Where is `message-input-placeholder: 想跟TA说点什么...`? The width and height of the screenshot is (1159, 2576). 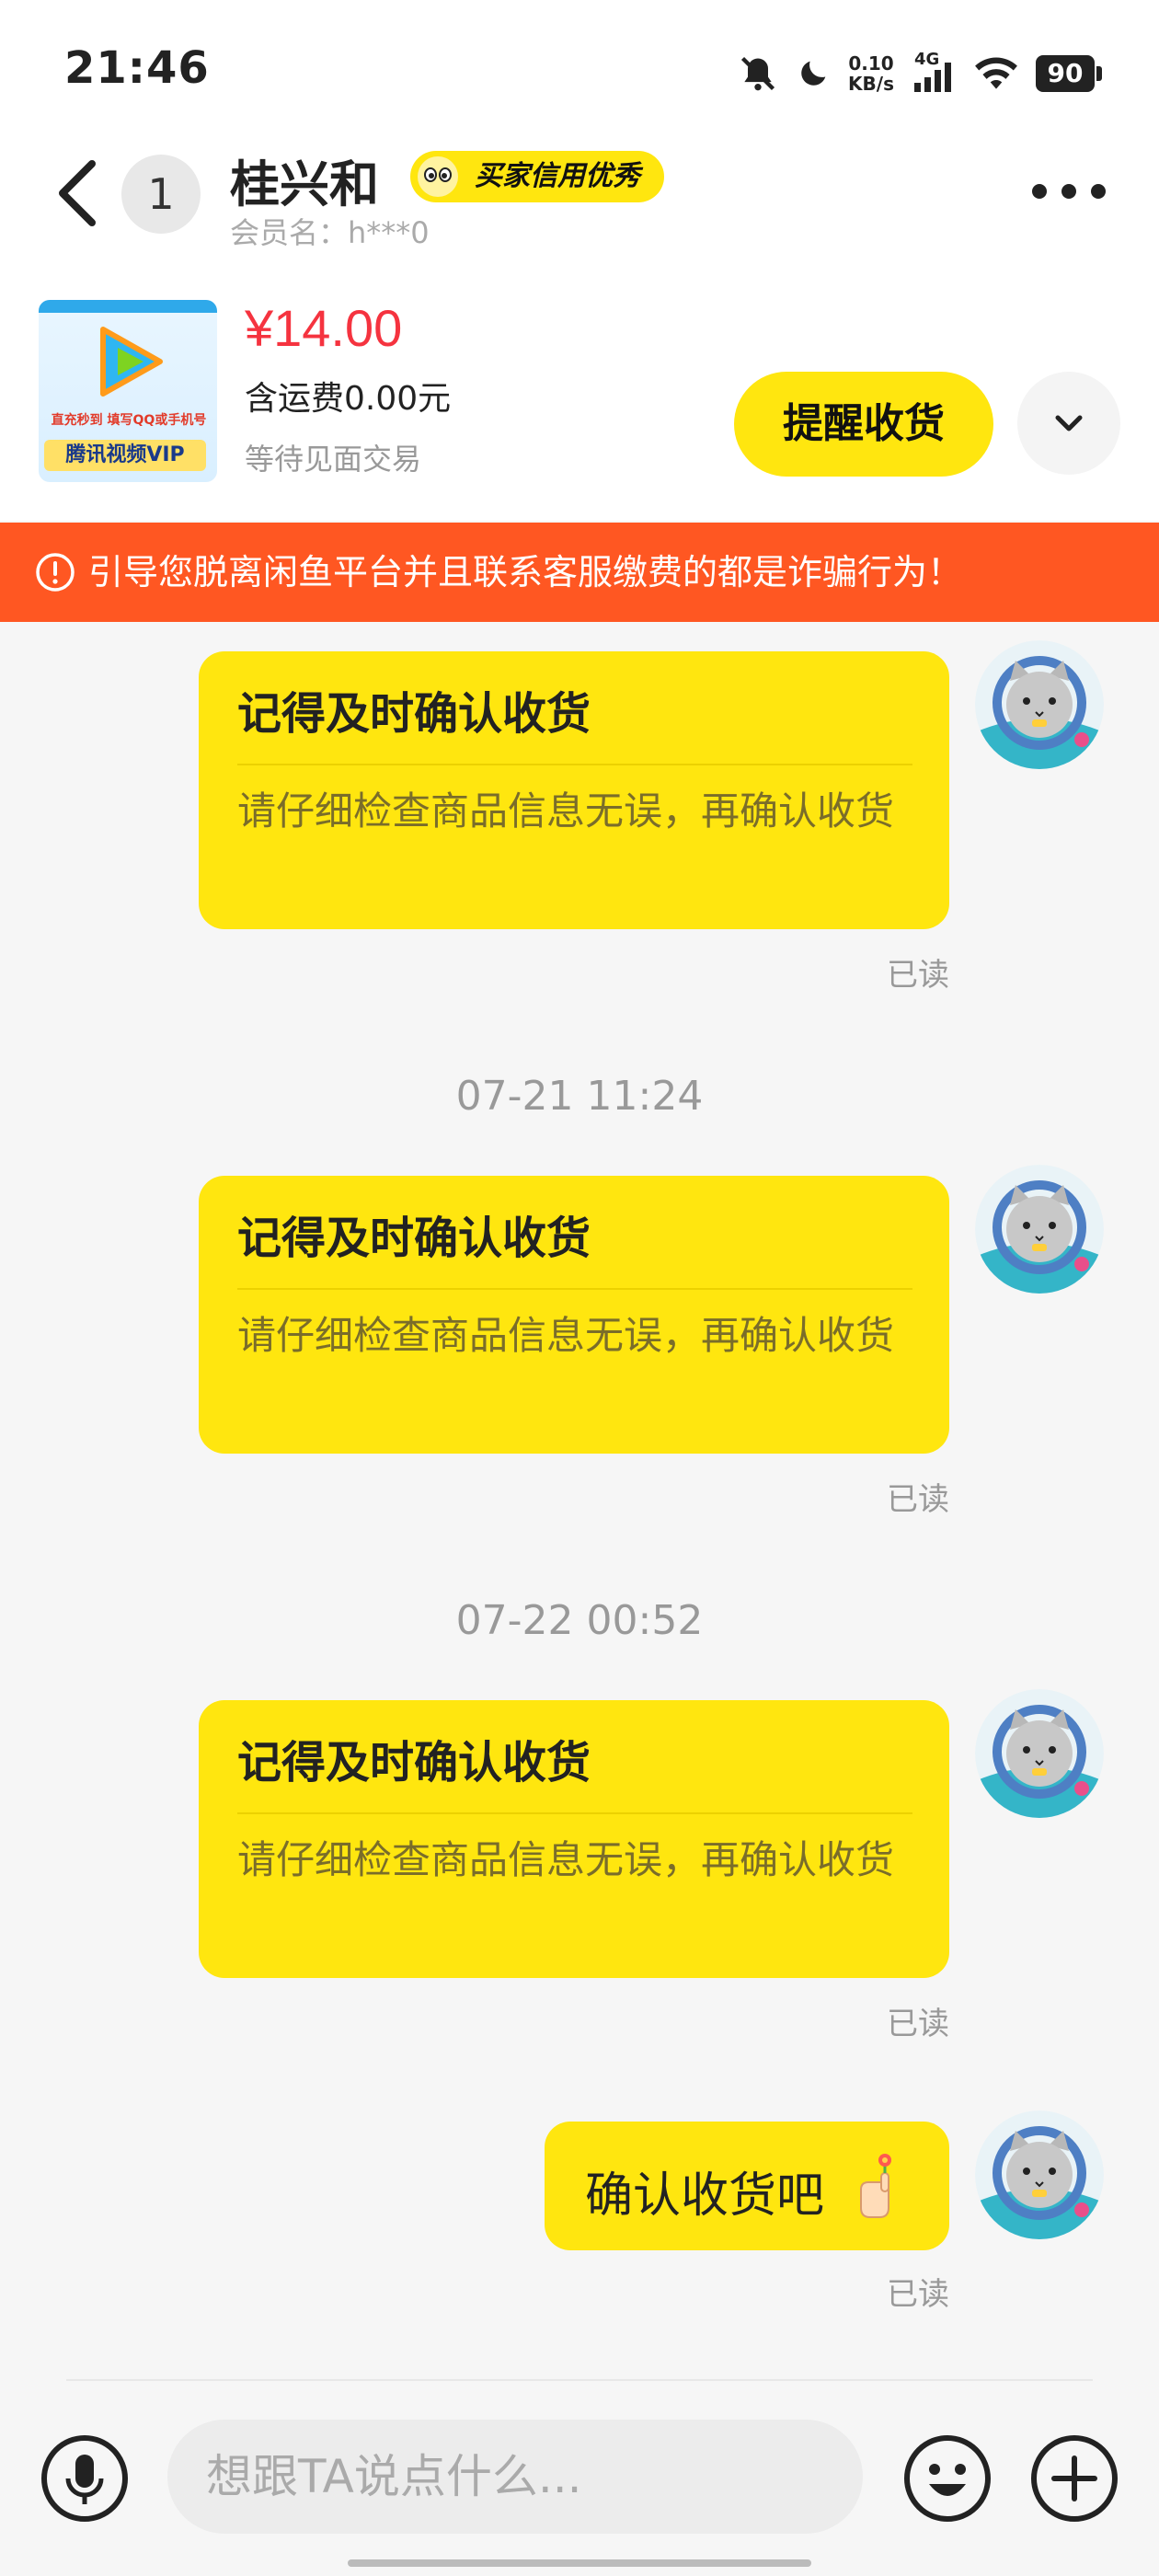
message-input-placeholder: 想跟TA说点什么... is located at coordinates (394, 2476).